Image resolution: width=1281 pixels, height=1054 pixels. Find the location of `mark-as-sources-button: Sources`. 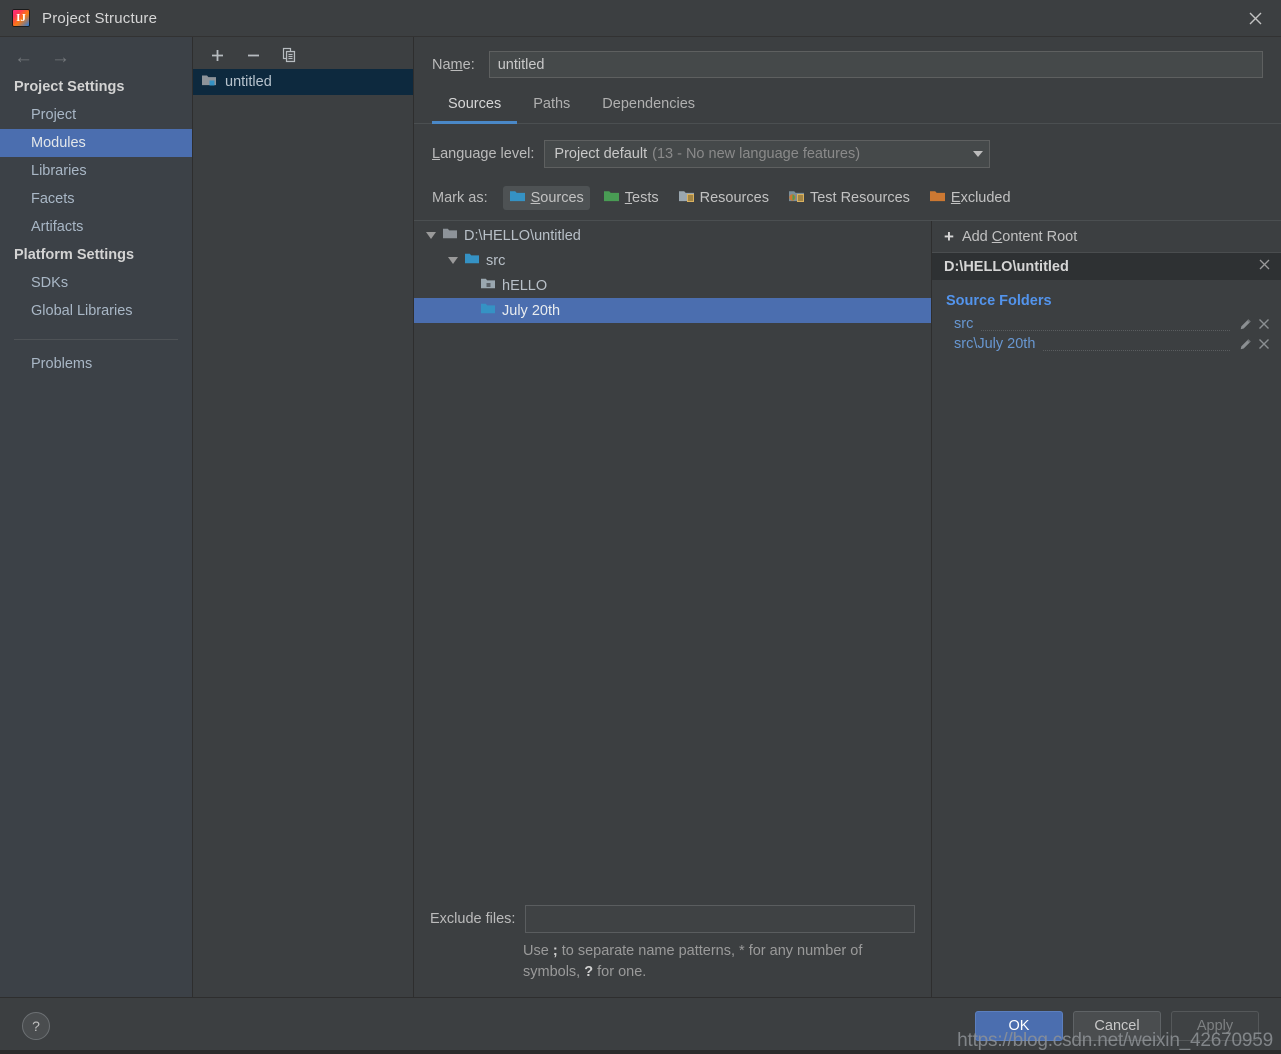

mark-as-sources-button: Sources is located at coordinates (546, 198).